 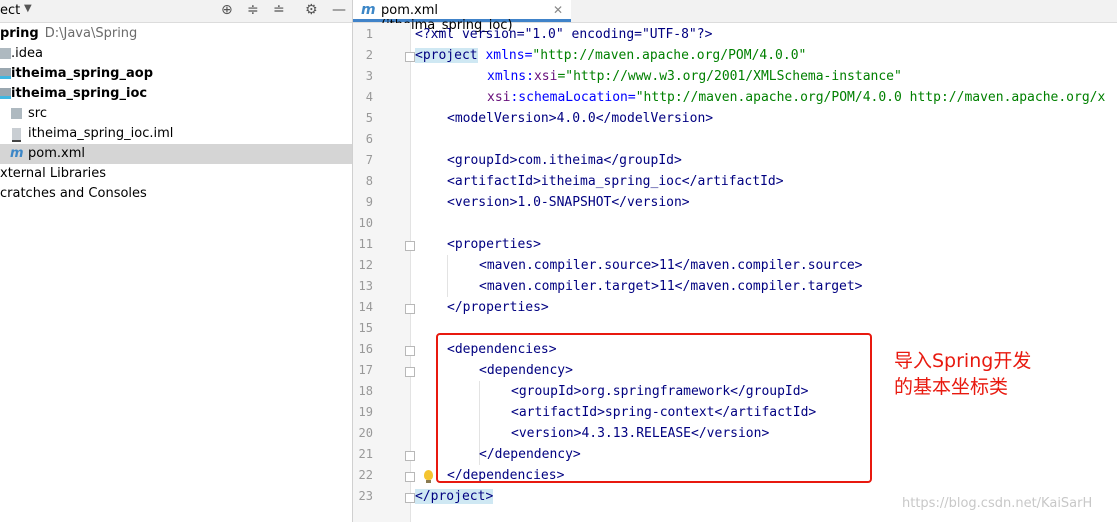 What do you see at coordinates (369, 34) in the screenshot?
I see `line-number: 1` at bounding box center [369, 34].